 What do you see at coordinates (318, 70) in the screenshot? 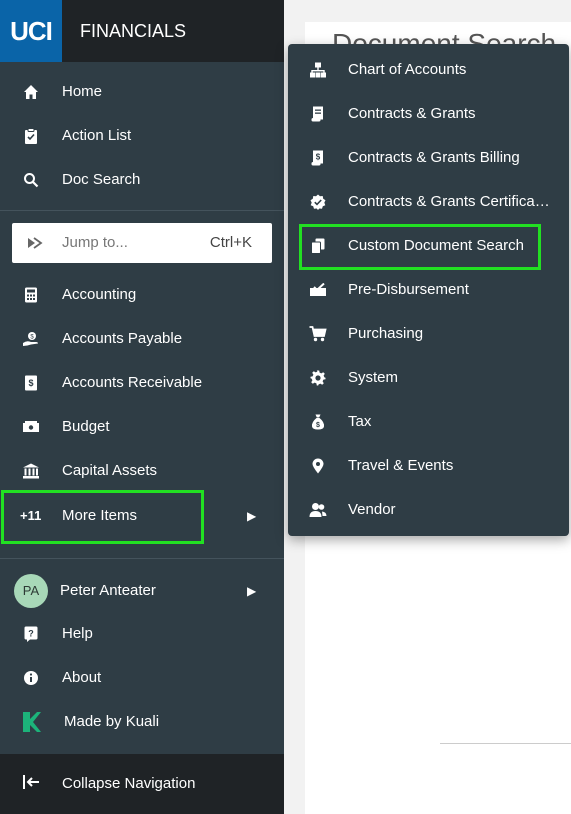
I see `sitemap-icon` at bounding box center [318, 70].